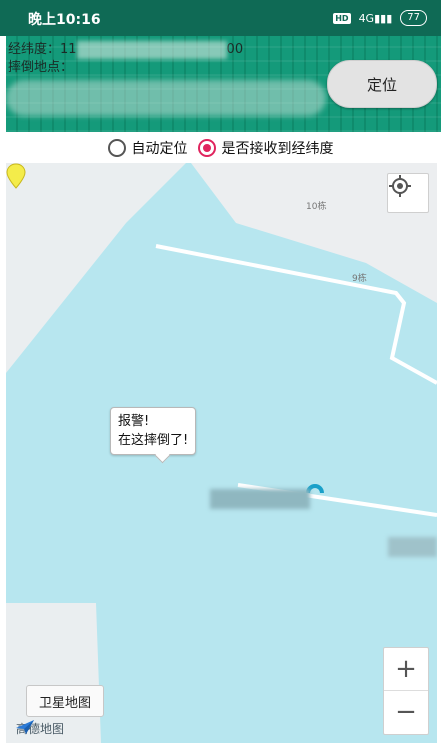 The width and height of the screenshot is (441, 750). What do you see at coordinates (153, 440) in the screenshot?
I see `callout-line-2: 在这摔倒了!` at bounding box center [153, 440].